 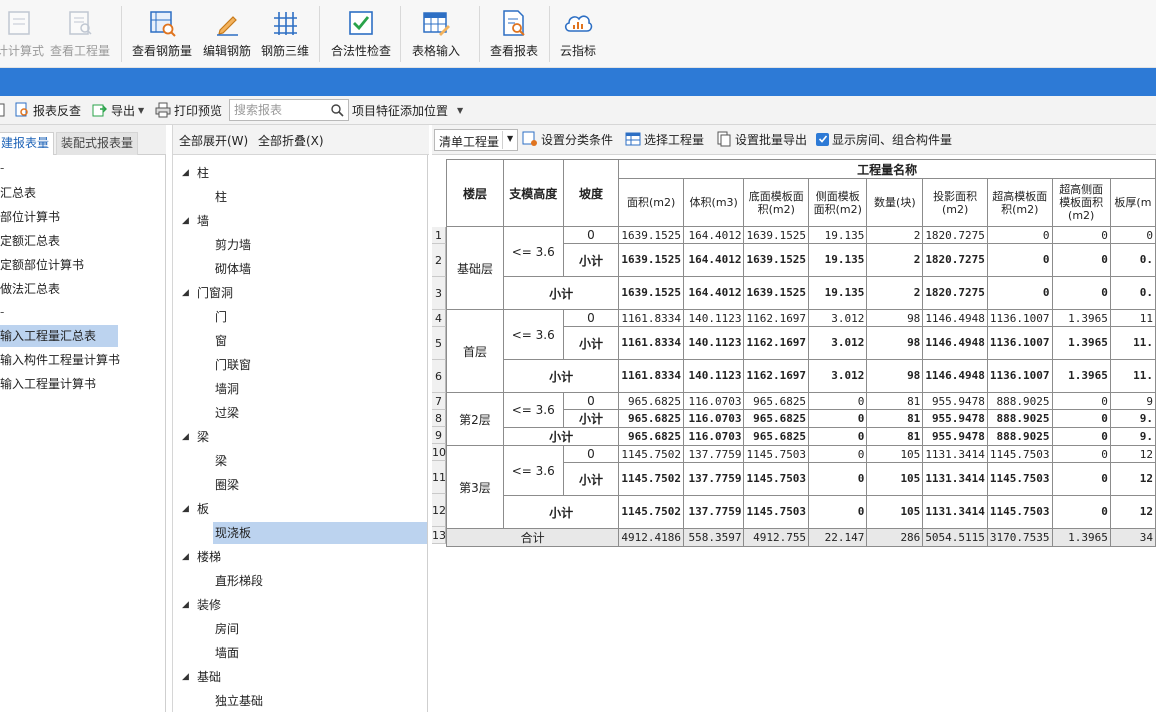 What do you see at coordinates (300, 245) in the screenshot?
I see `tree-item: 剪力墙` at bounding box center [300, 245].